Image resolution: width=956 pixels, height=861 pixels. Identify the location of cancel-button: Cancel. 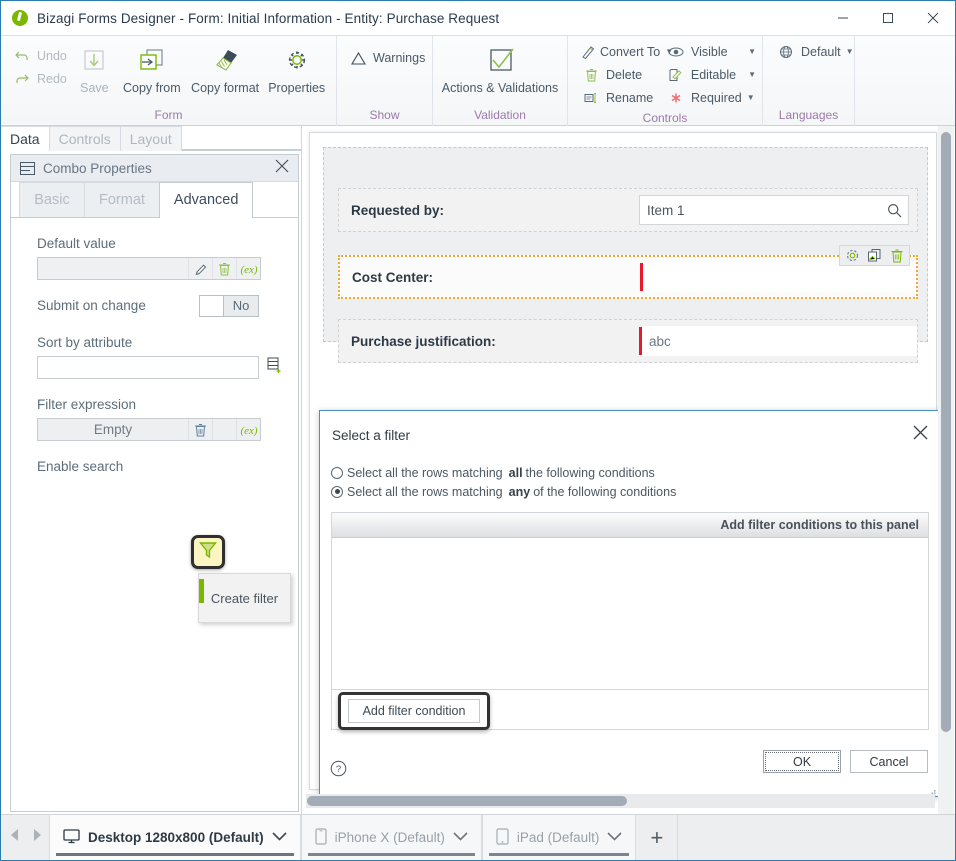
(889, 761).